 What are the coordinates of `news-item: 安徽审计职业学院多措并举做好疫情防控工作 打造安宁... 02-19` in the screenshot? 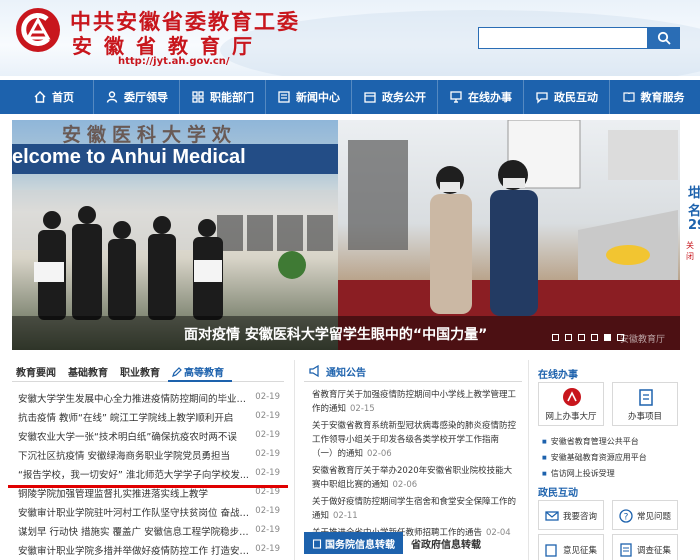 It's located at (148, 549).